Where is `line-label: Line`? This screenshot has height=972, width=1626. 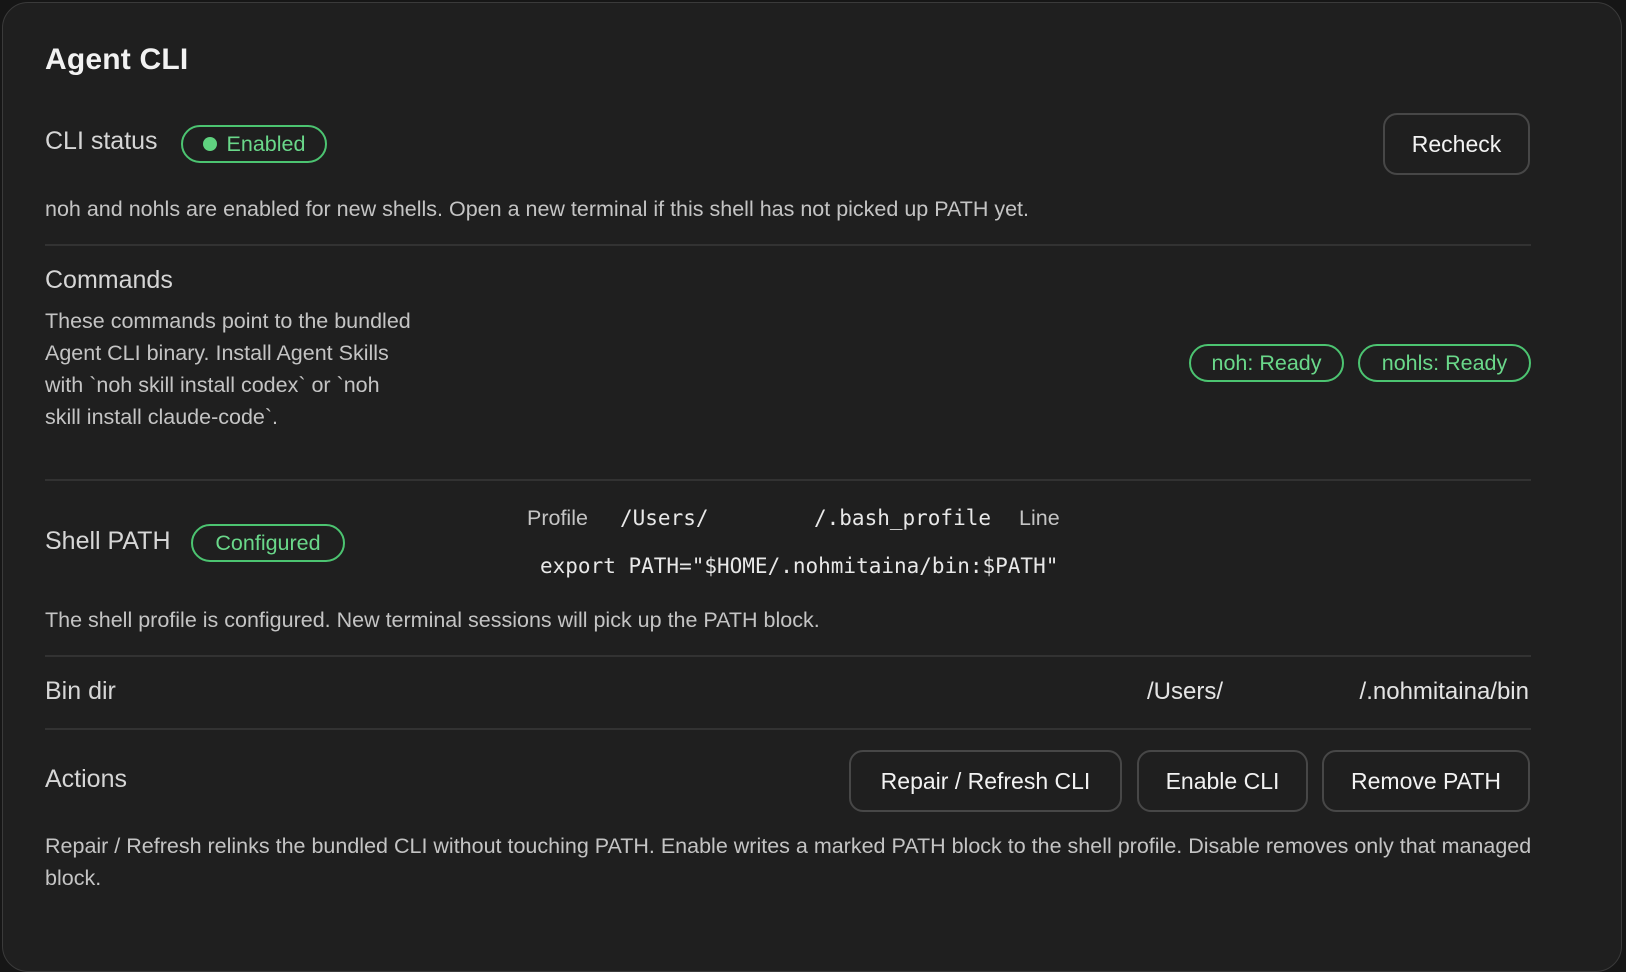
line-label: Line is located at coordinates (1039, 518).